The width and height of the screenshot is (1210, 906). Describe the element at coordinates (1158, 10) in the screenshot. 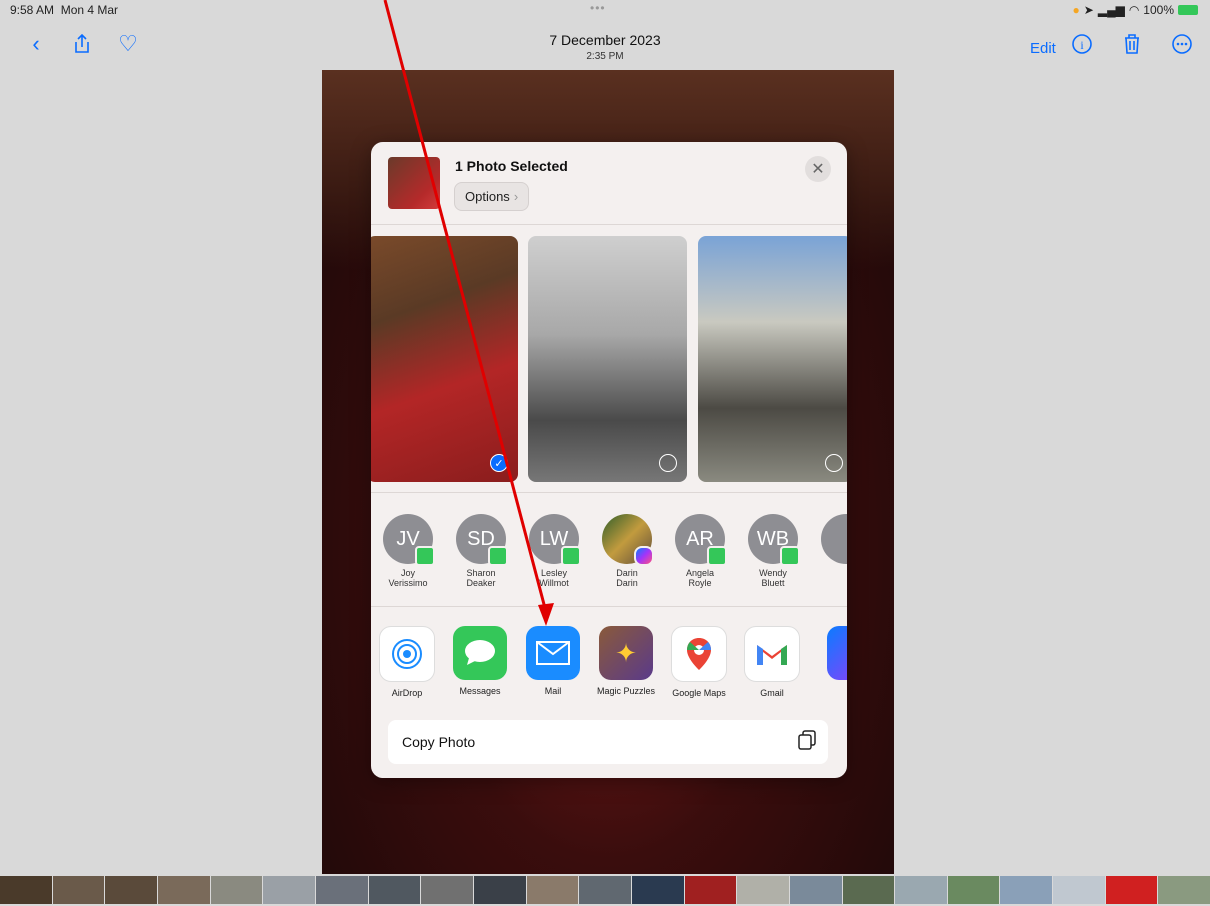

I see `battery-label: 100%` at that location.